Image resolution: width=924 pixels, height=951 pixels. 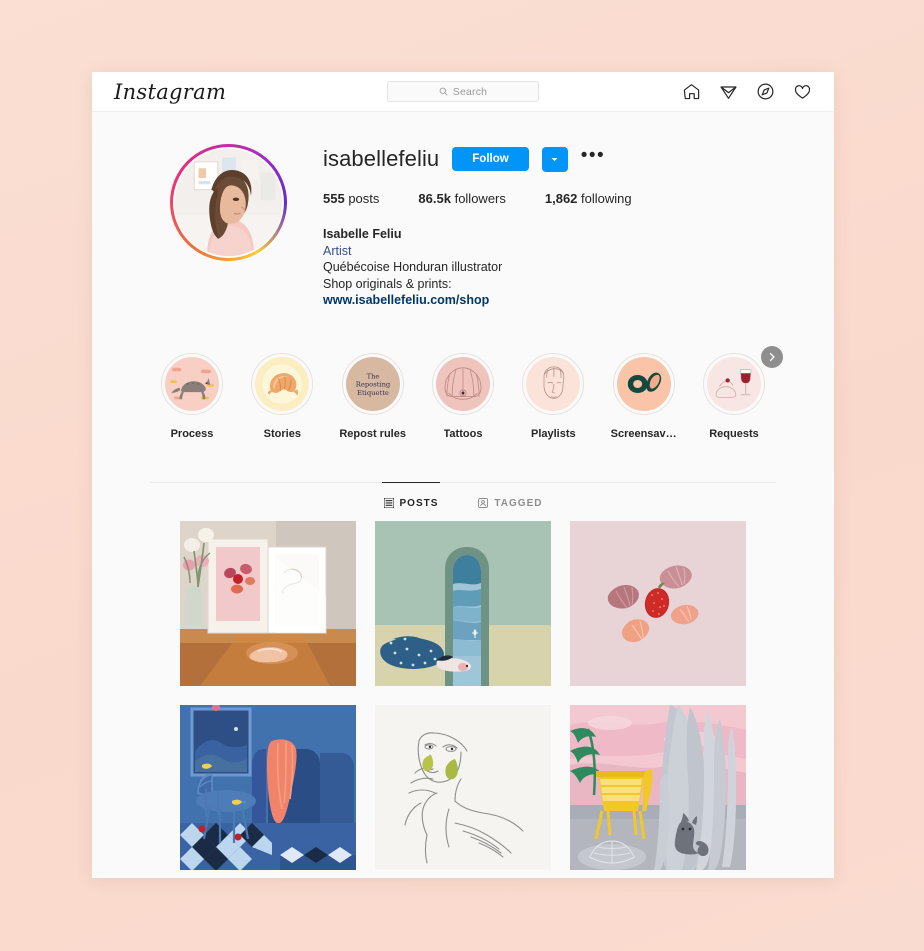 I want to click on top-navigation-bar: Instagram Search, so click(x=463, y=92).